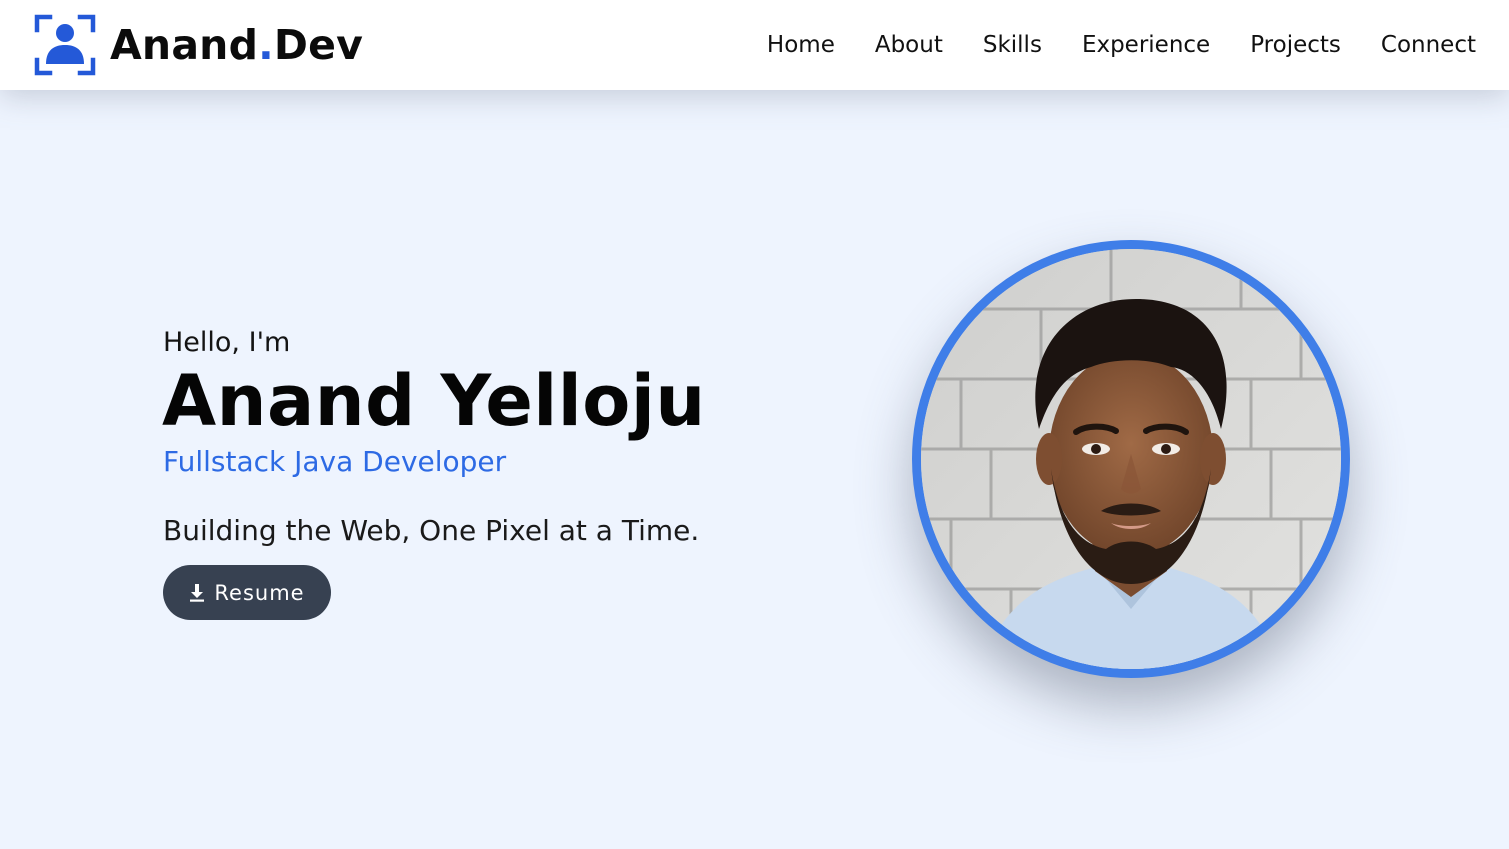 This screenshot has height=849, width=1509. What do you see at coordinates (1295, 45) in the screenshot?
I see `nav-item-projects: Projects` at bounding box center [1295, 45].